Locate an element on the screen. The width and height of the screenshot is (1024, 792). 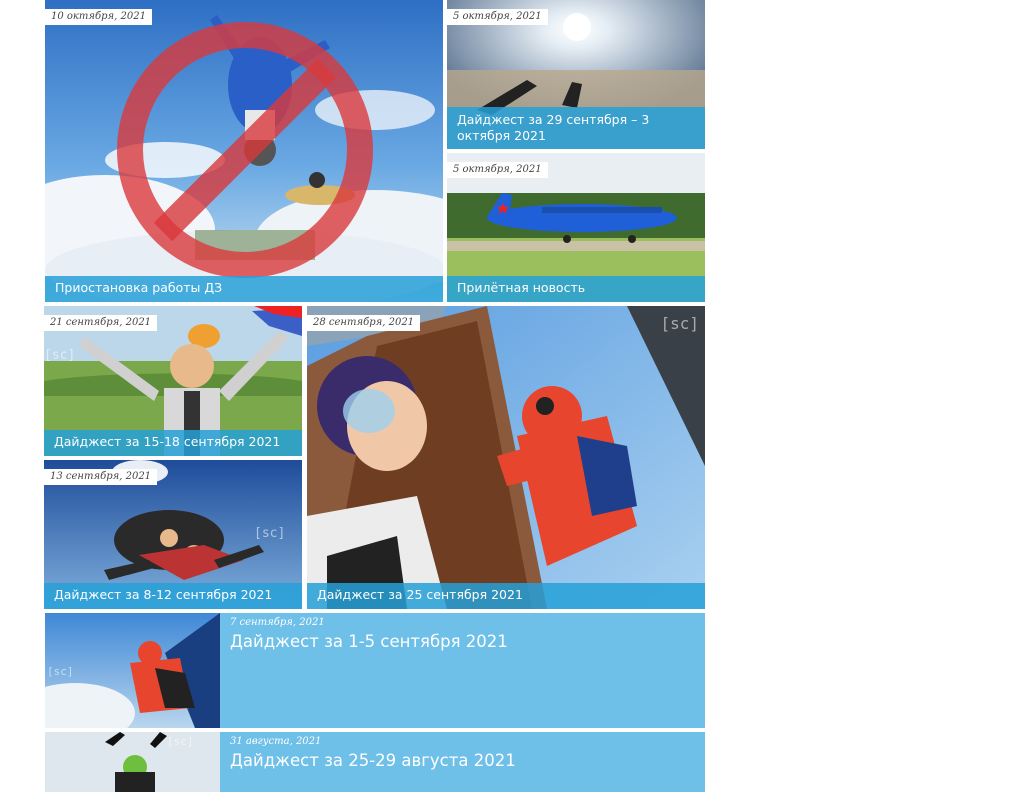
card-title: Дайджест за 8-12 сентября 2021 is located at coordinates (173, 596).